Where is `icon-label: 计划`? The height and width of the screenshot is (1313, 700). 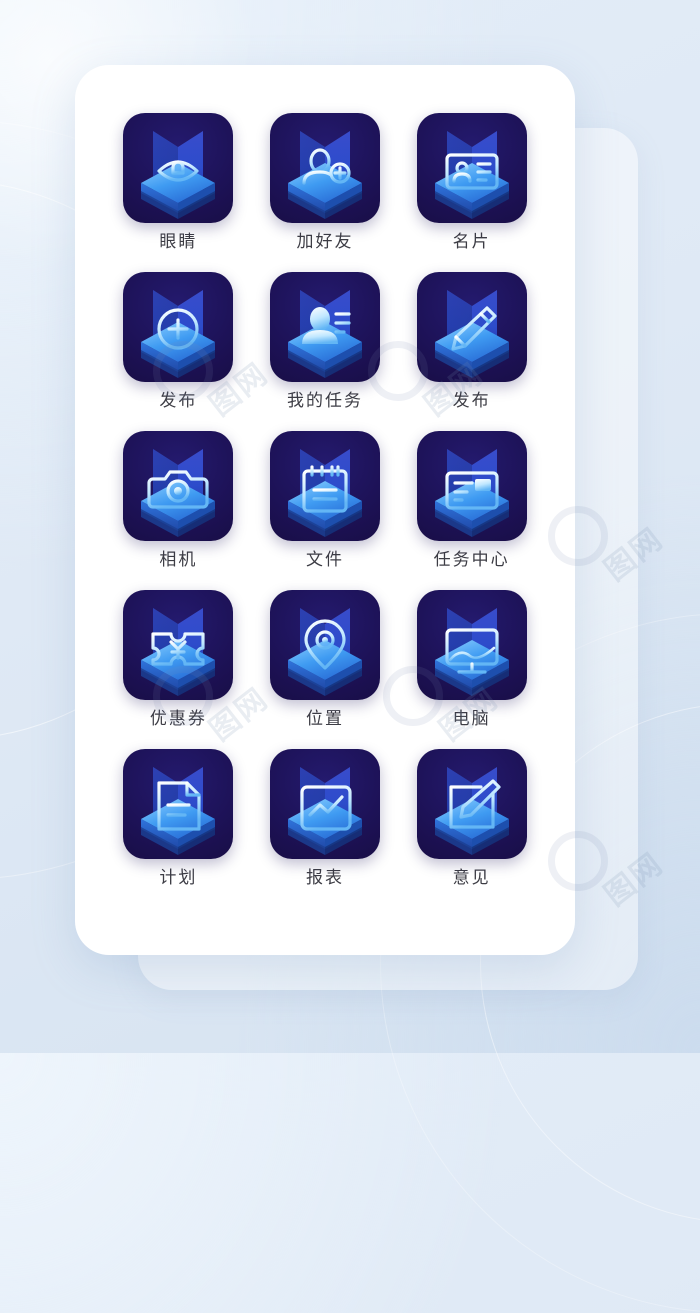 icon-label: 计划 is located at coordinates (178, 878).